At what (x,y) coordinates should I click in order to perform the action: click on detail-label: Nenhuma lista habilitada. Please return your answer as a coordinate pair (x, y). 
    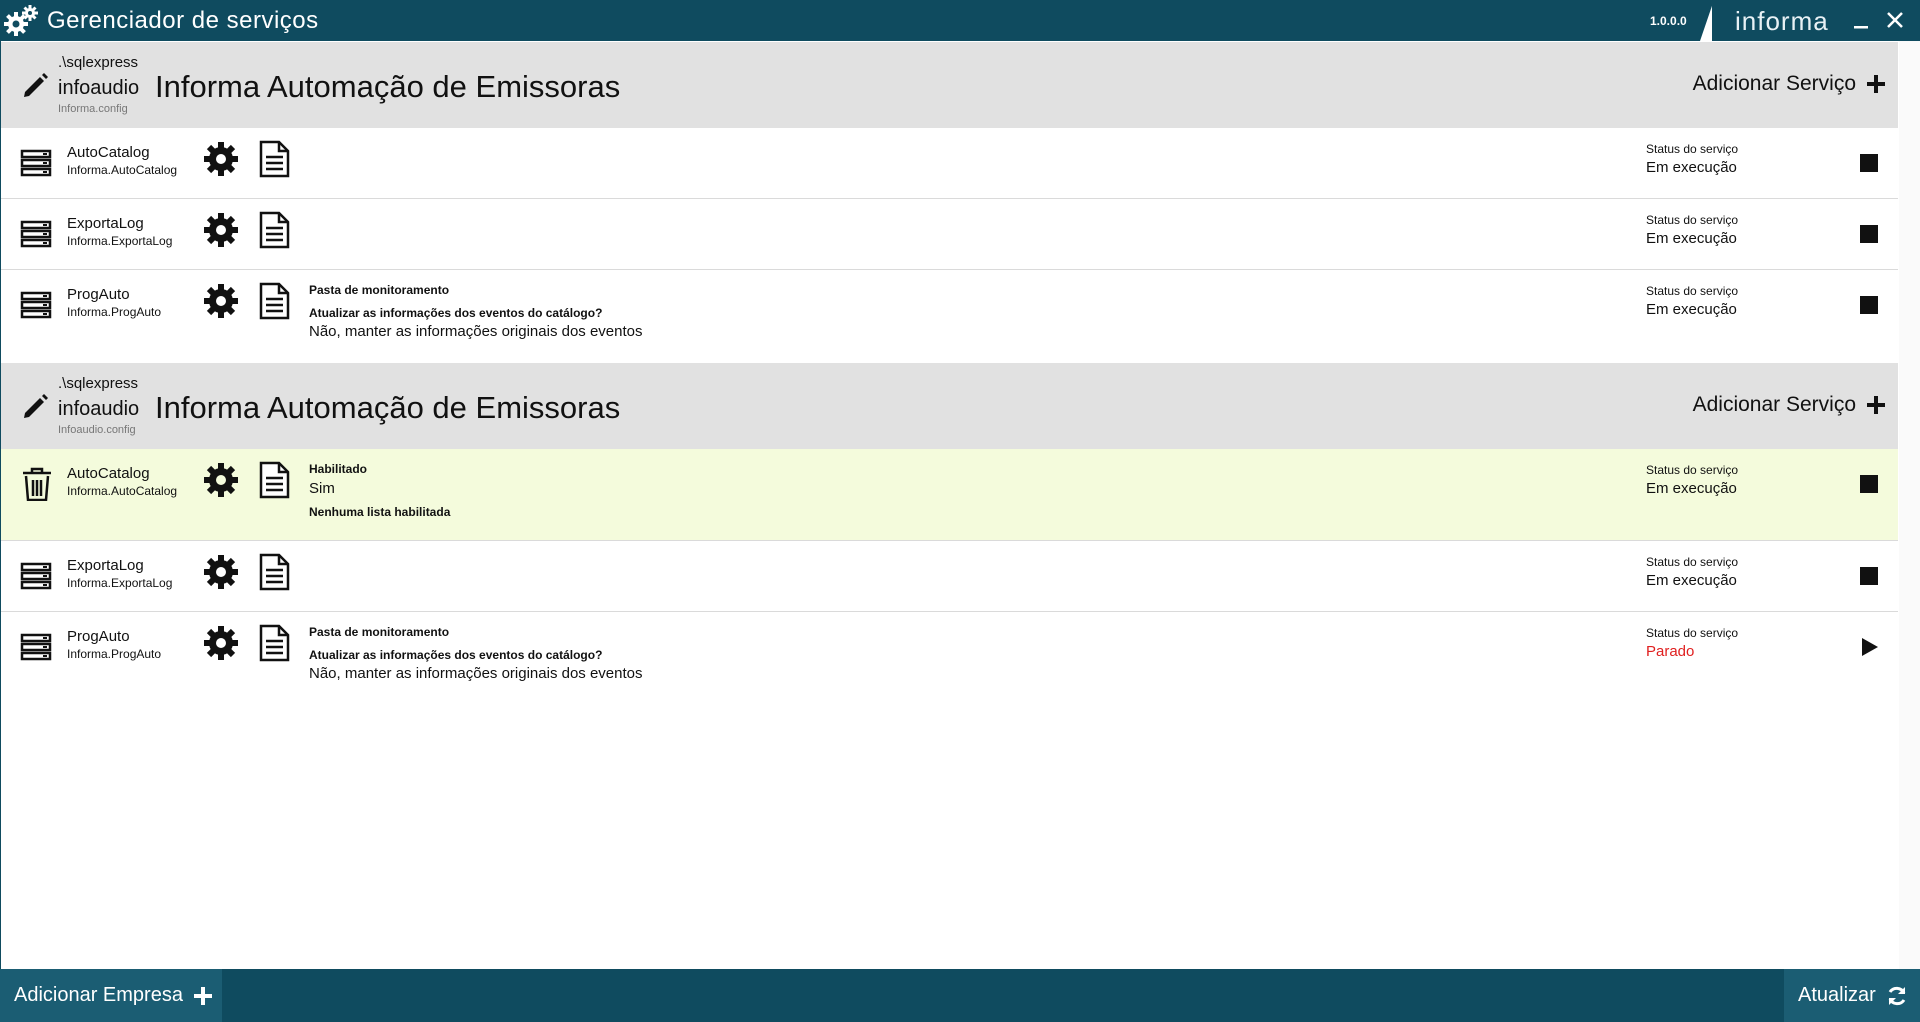
    Looking at the image, I should click on (380, 512).